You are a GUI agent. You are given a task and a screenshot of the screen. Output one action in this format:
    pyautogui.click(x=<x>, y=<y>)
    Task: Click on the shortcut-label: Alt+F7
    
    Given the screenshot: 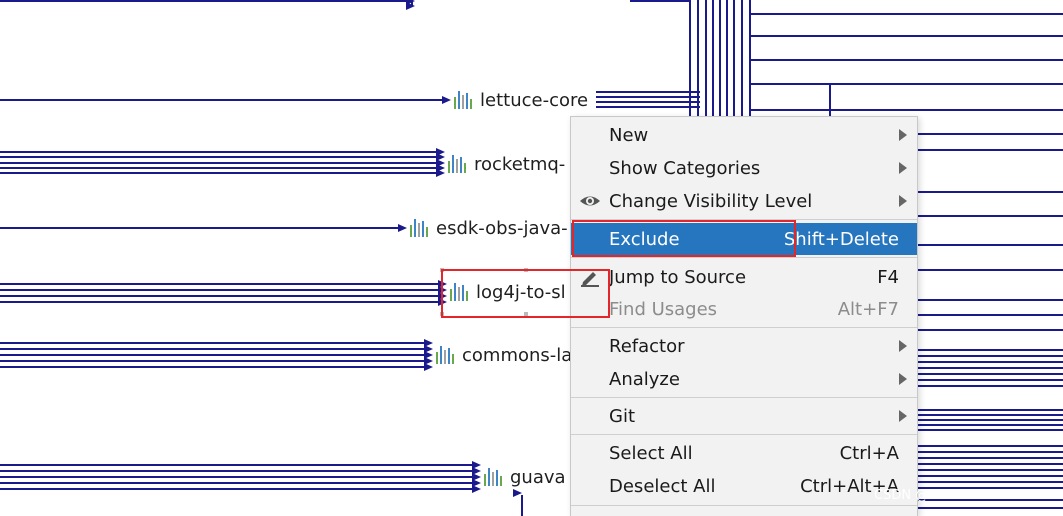 What is the action you would take?
    pyautogui.click(x=868, y=309)
    